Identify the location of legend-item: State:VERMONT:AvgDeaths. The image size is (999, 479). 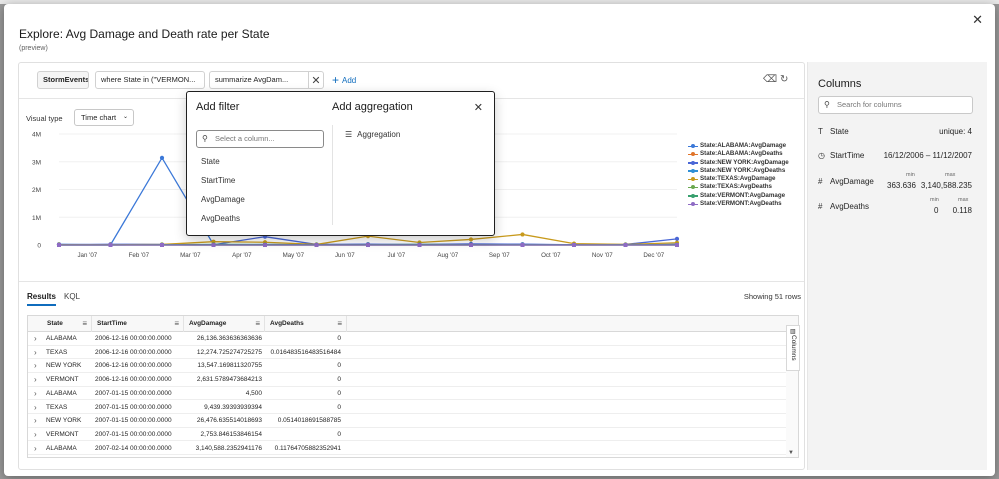
(738, 204).